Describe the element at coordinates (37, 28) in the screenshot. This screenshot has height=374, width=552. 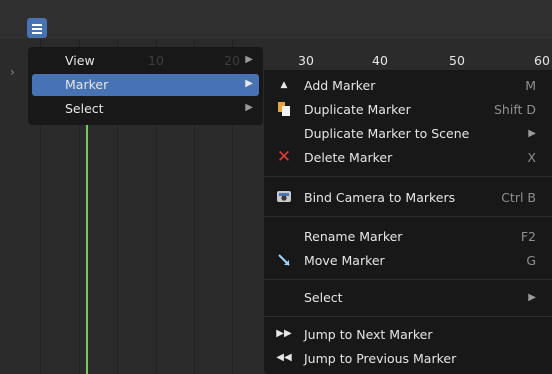
I see `editor-menu-button` at that location.